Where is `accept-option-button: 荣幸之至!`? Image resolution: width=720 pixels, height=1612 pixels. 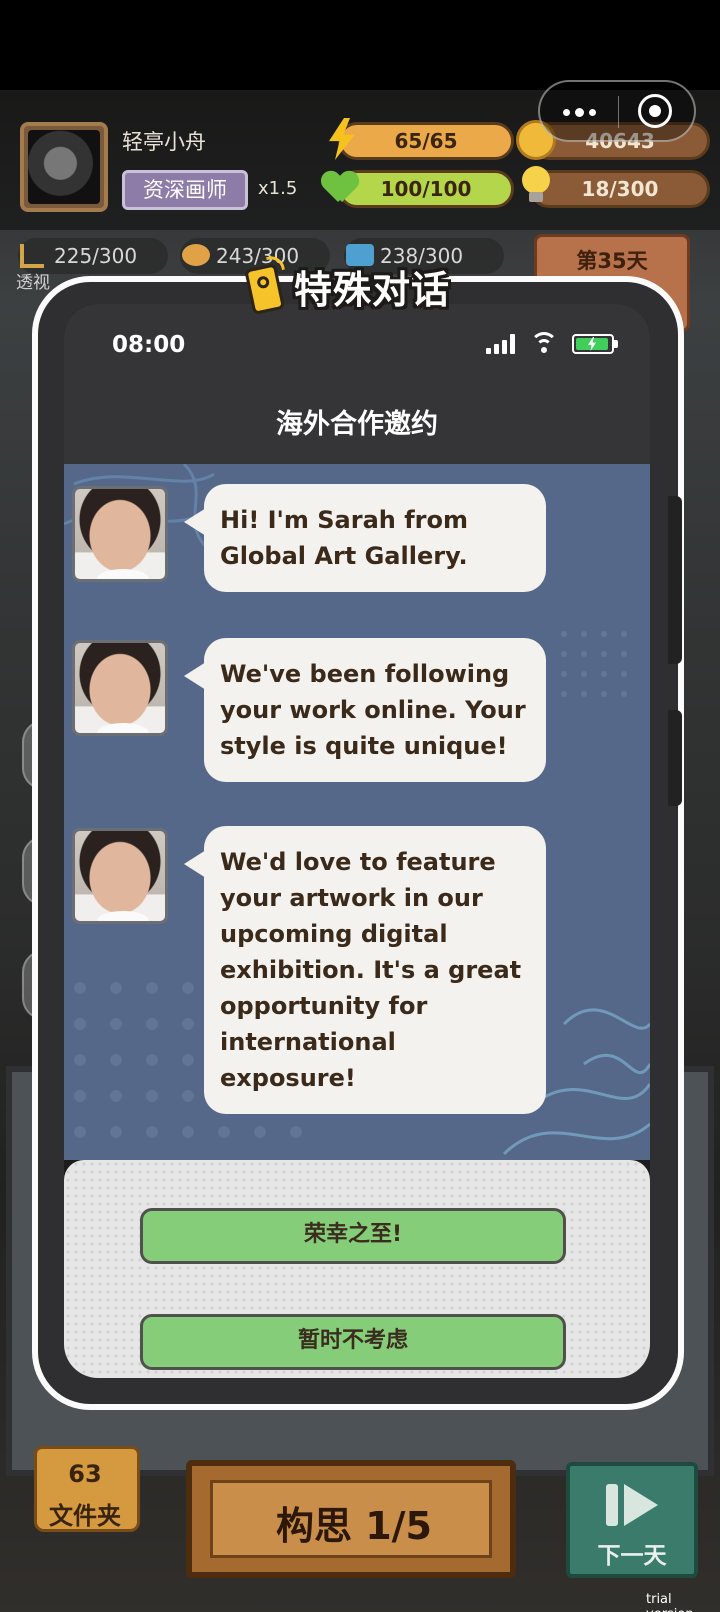 accept-option-button: 荣幸之至! is located at coordinates (353, 1236).